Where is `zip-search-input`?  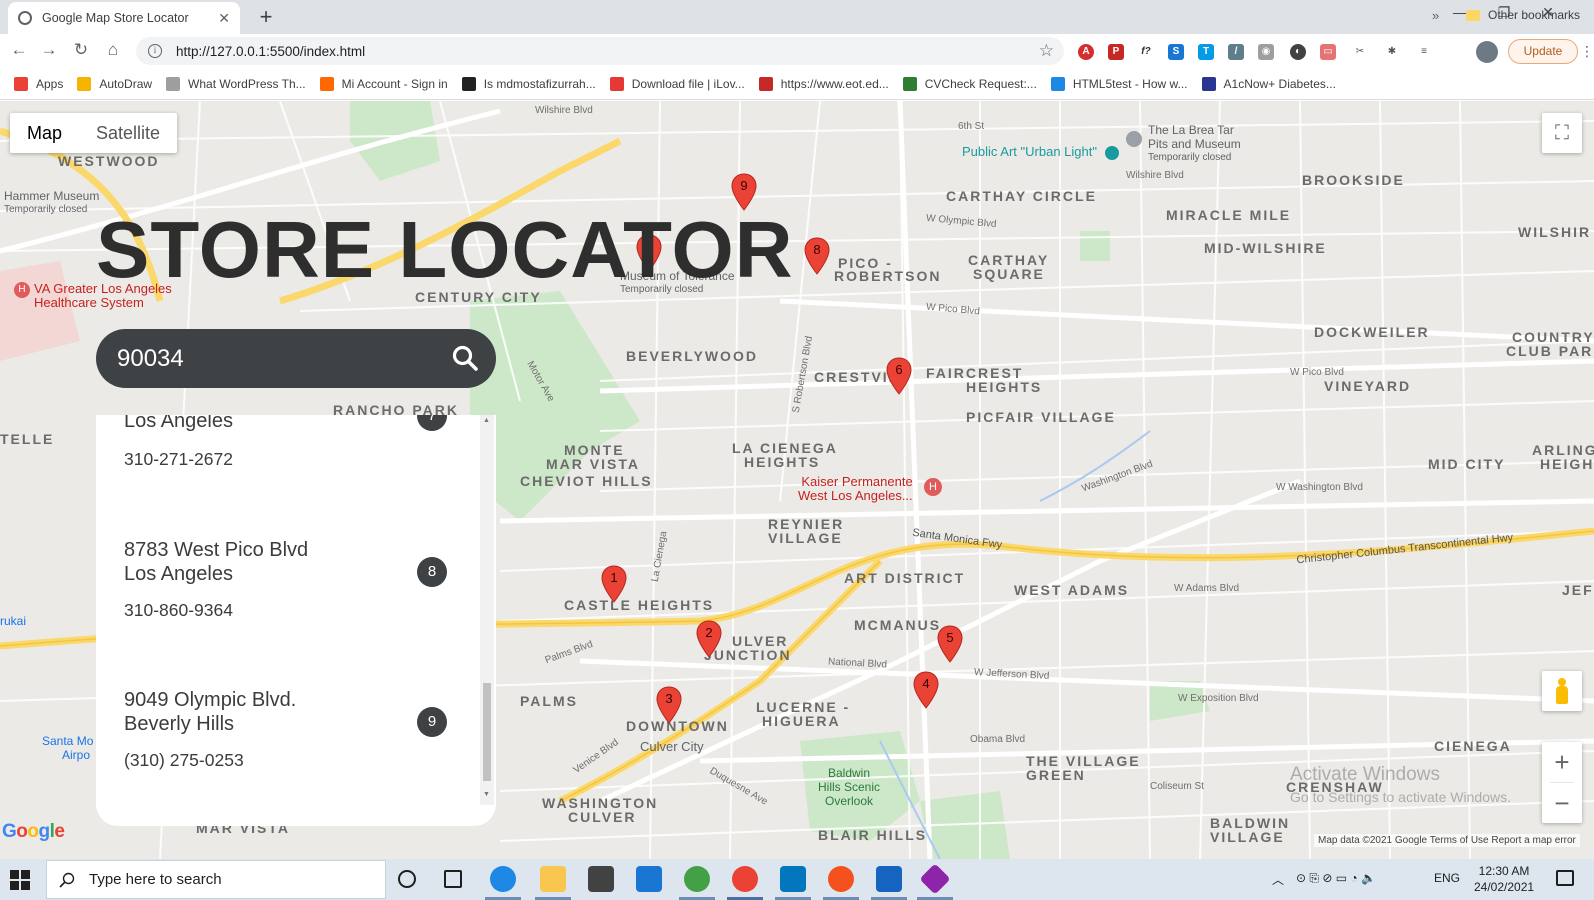 zip-search-input is located at coordinates (267, 358).